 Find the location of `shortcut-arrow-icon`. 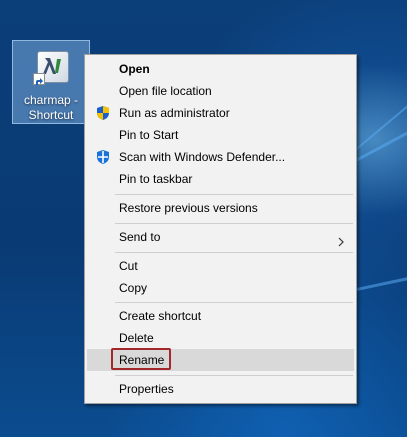

shortcut-arrow-icon is located at coordinates (39, 79).